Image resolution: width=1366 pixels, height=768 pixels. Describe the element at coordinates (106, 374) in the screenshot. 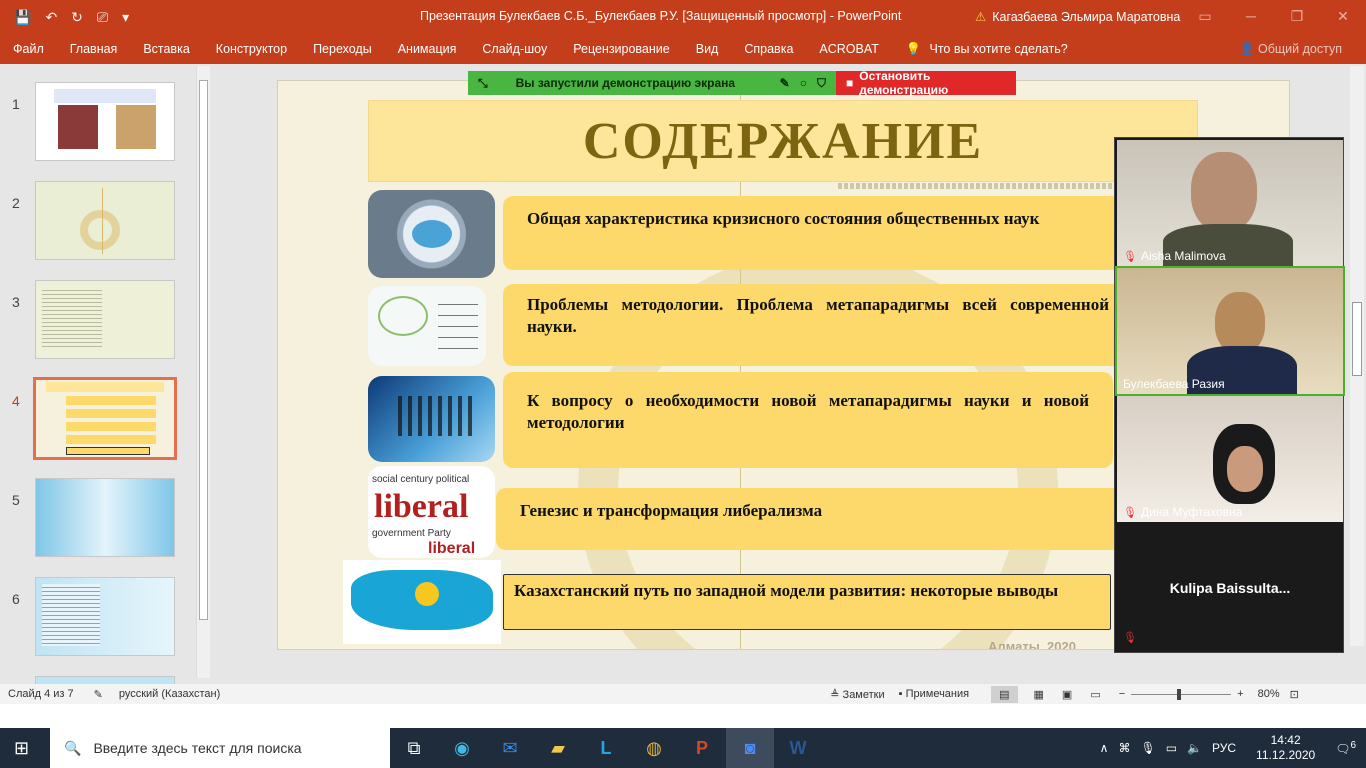

I see `slide-thumbnails-pane: 1 2 3 4 5 6` at that location.